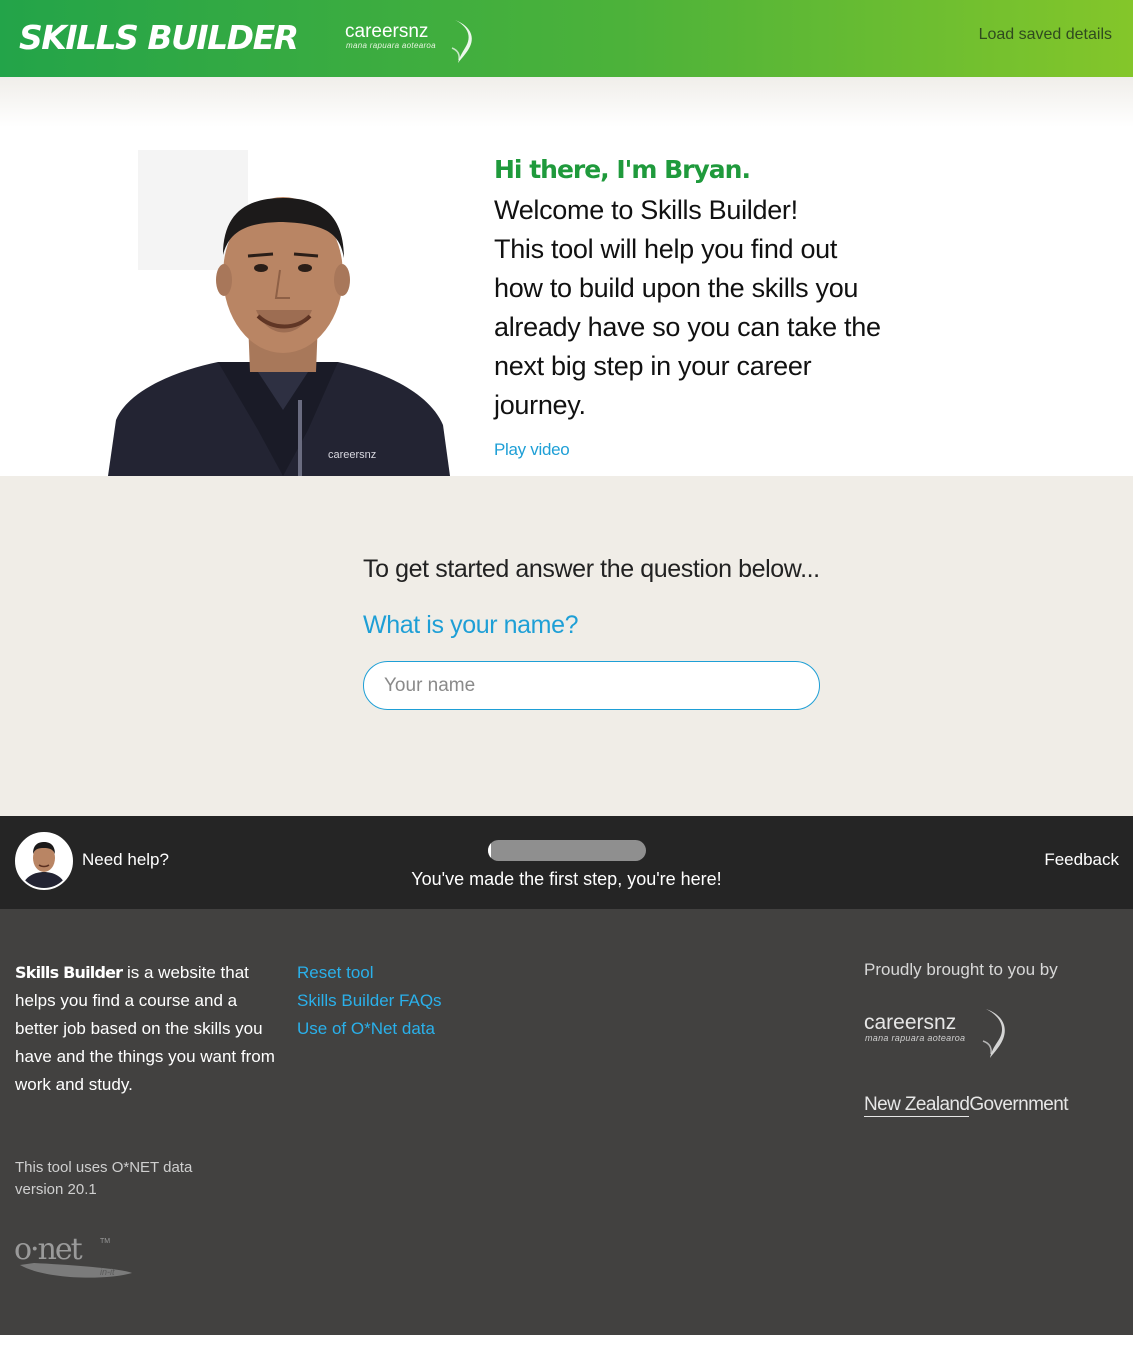  I want to click on footer-careersnz-word: careersnz, so click(910, 1022).